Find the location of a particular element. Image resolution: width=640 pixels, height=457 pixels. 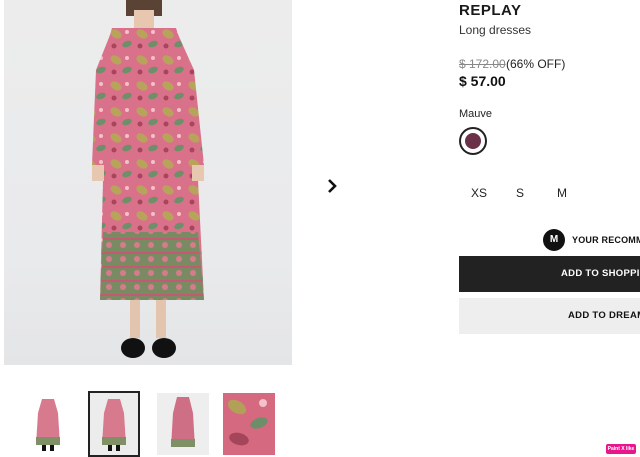

recommend-link: YOUR RECOMM is located at coordinates (606, 240).